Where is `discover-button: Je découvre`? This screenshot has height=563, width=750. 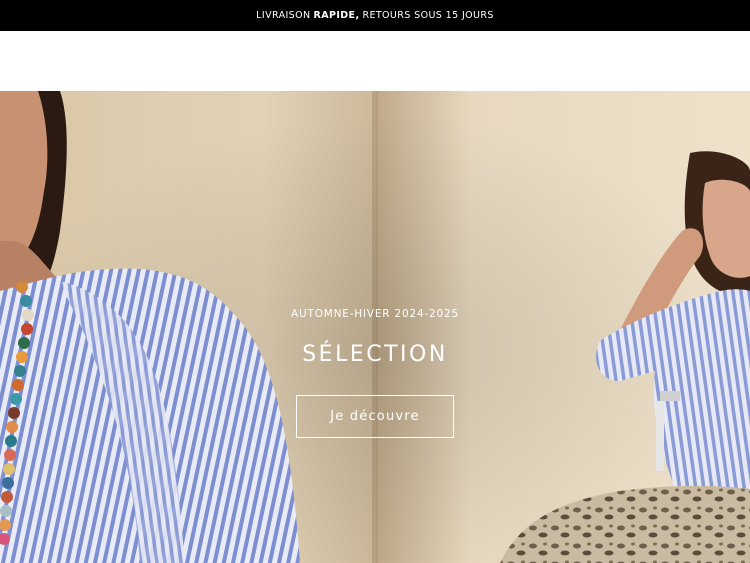
discover-button: Je découvre is located at coordinates (375, 416).